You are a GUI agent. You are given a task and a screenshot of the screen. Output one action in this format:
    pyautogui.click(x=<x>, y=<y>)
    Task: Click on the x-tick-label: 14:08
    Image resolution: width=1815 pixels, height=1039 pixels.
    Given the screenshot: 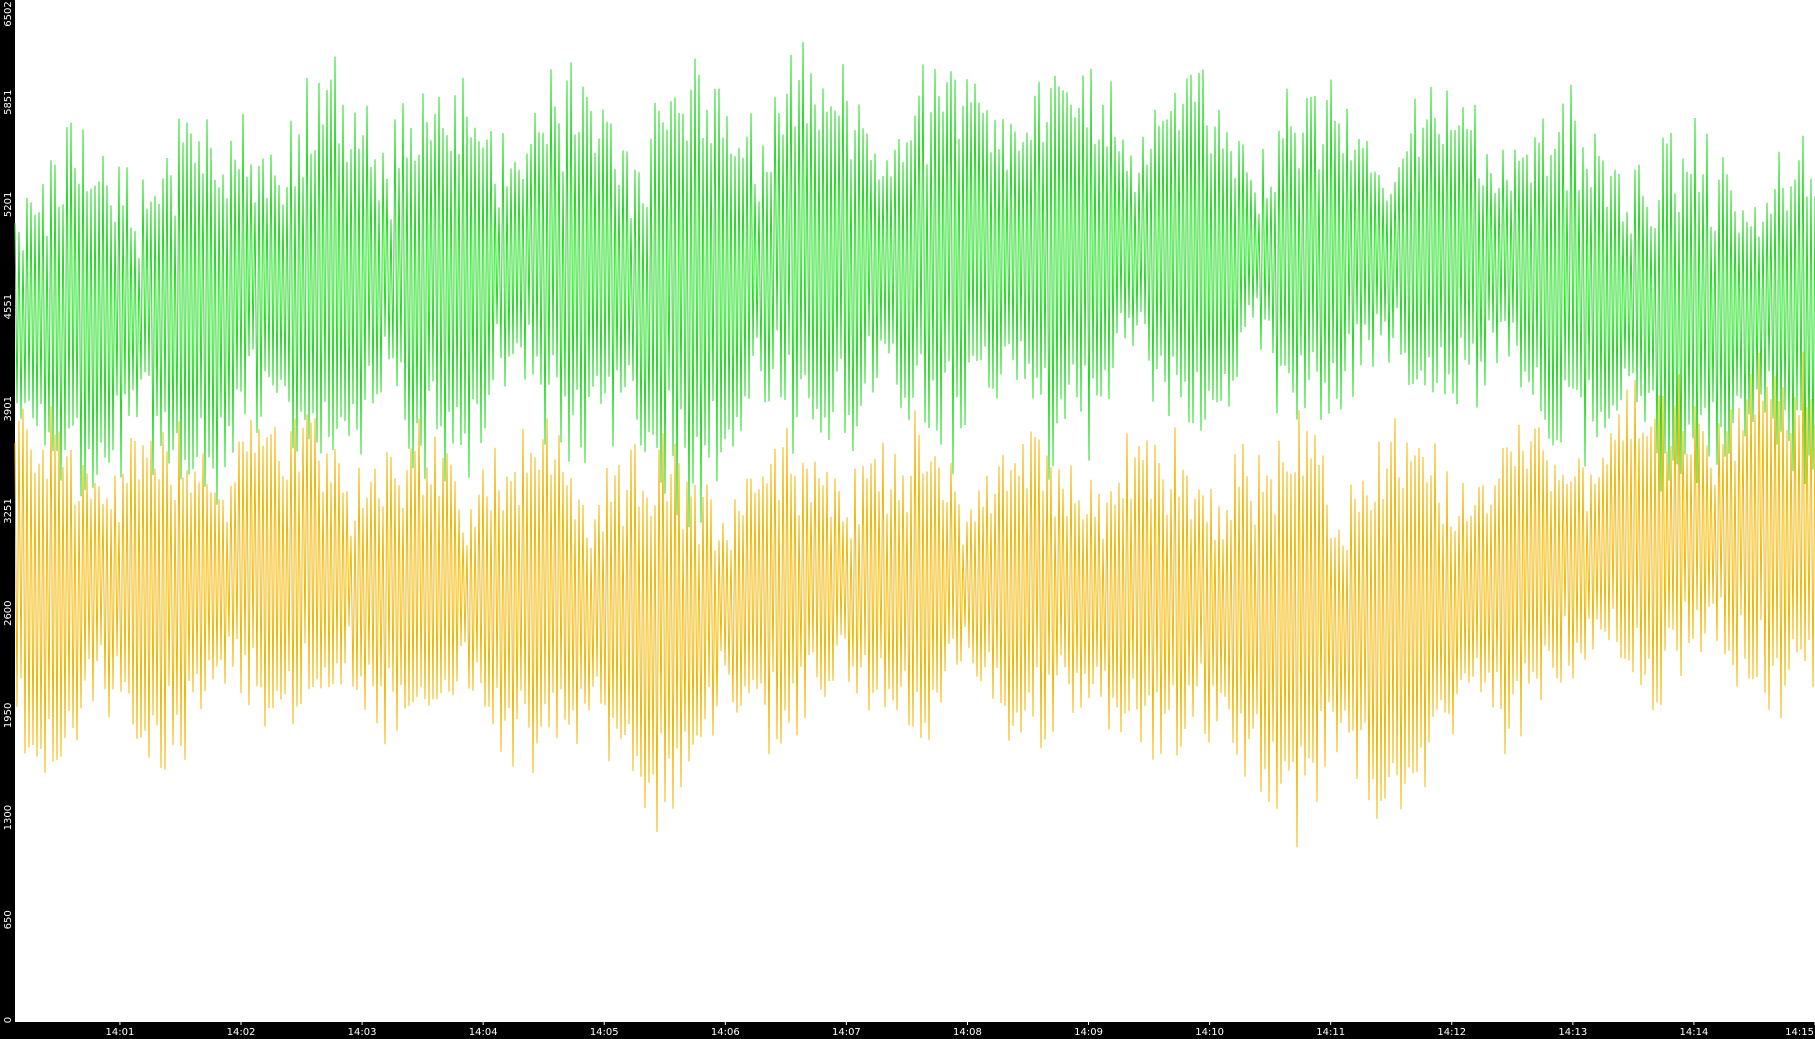 What is the action you would take?
    pyautogui.click(x=967, y=1032)
    